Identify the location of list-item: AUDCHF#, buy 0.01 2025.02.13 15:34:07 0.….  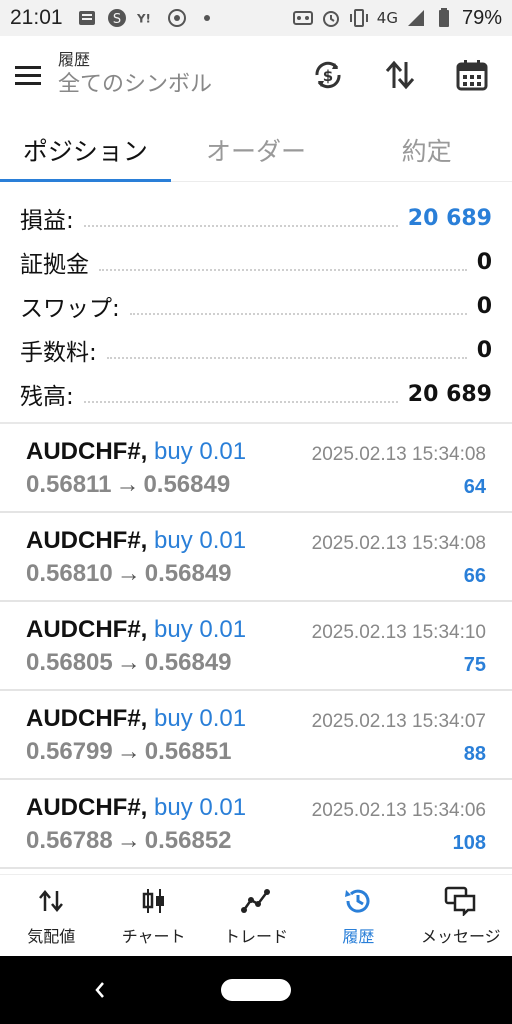
(256, 735).